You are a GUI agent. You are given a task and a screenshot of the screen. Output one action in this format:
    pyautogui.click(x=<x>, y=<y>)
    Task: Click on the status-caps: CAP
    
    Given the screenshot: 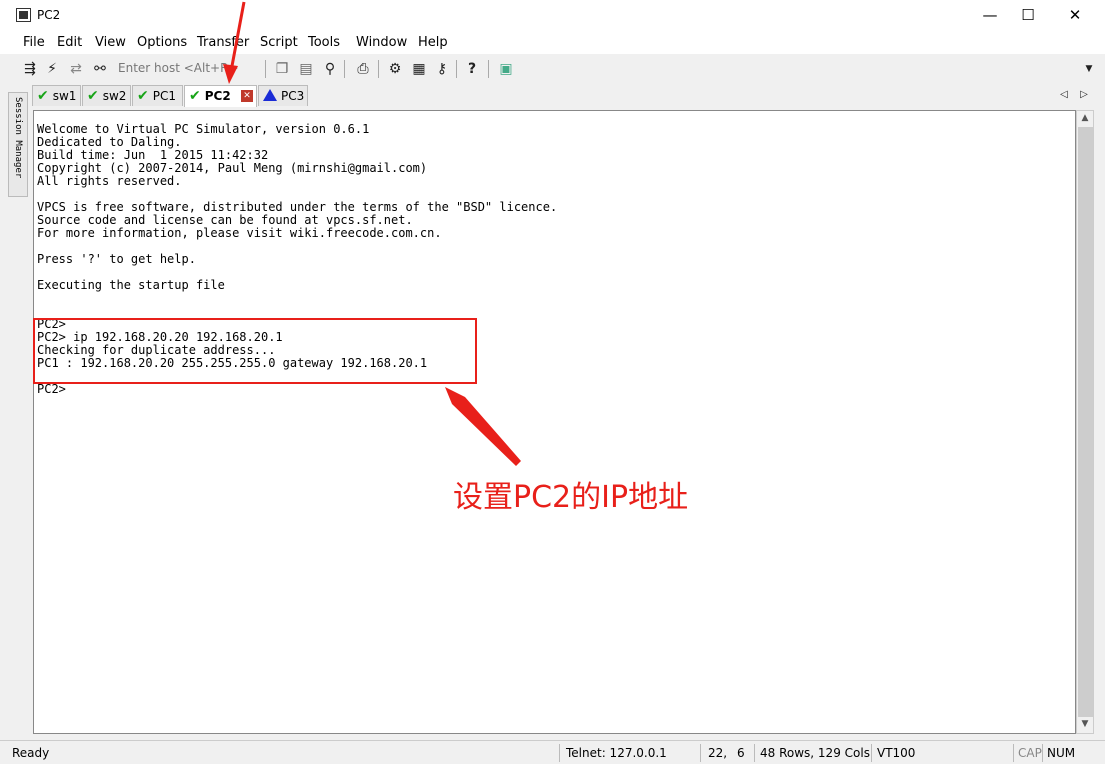 What is the action you would take?
    pyautogui.click(x=1030, y=753)
    